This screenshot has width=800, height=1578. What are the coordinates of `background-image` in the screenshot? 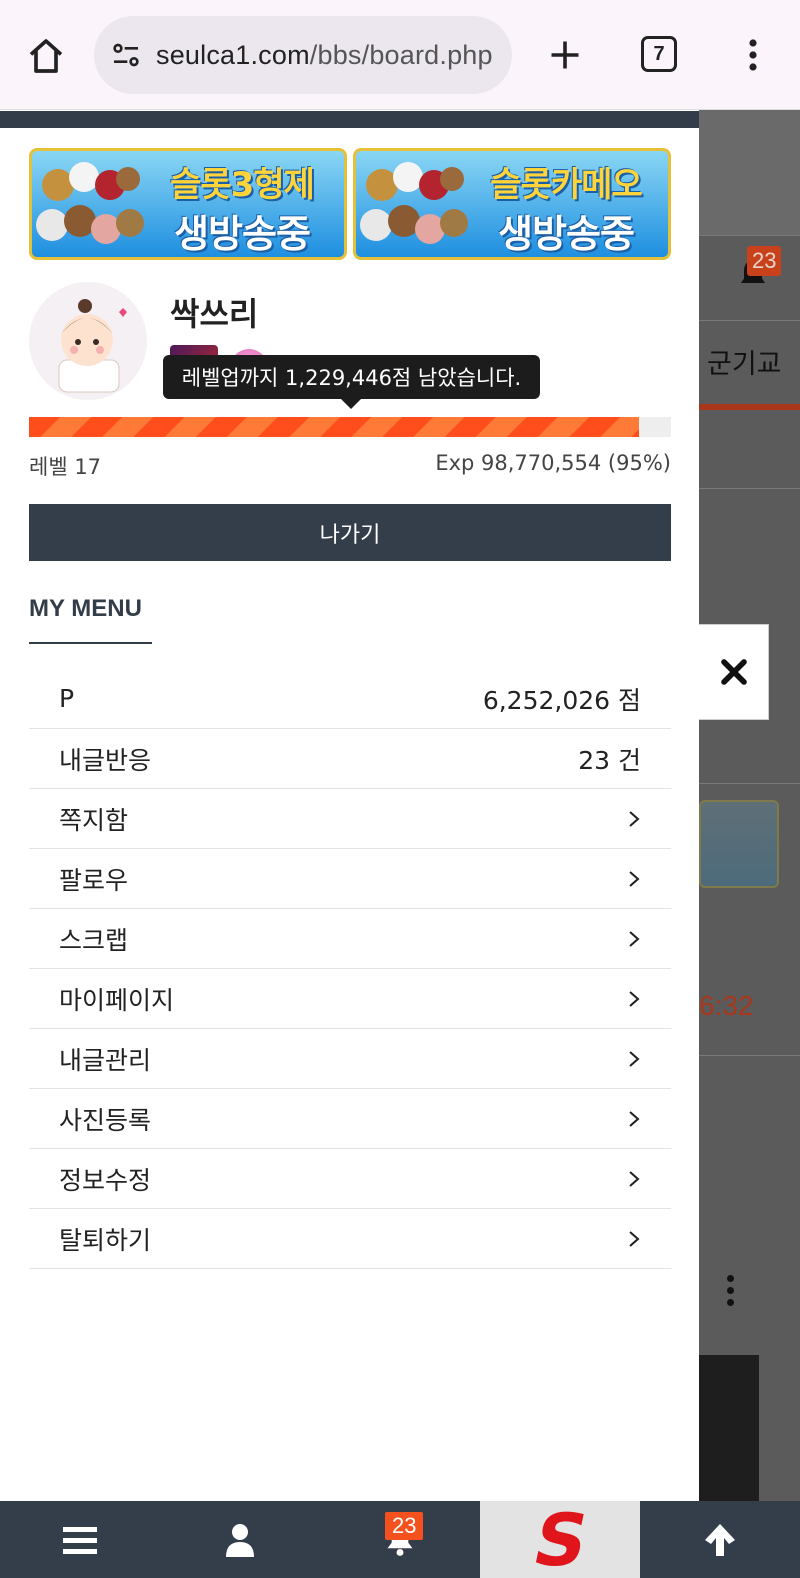 It's located at (729, 1428).